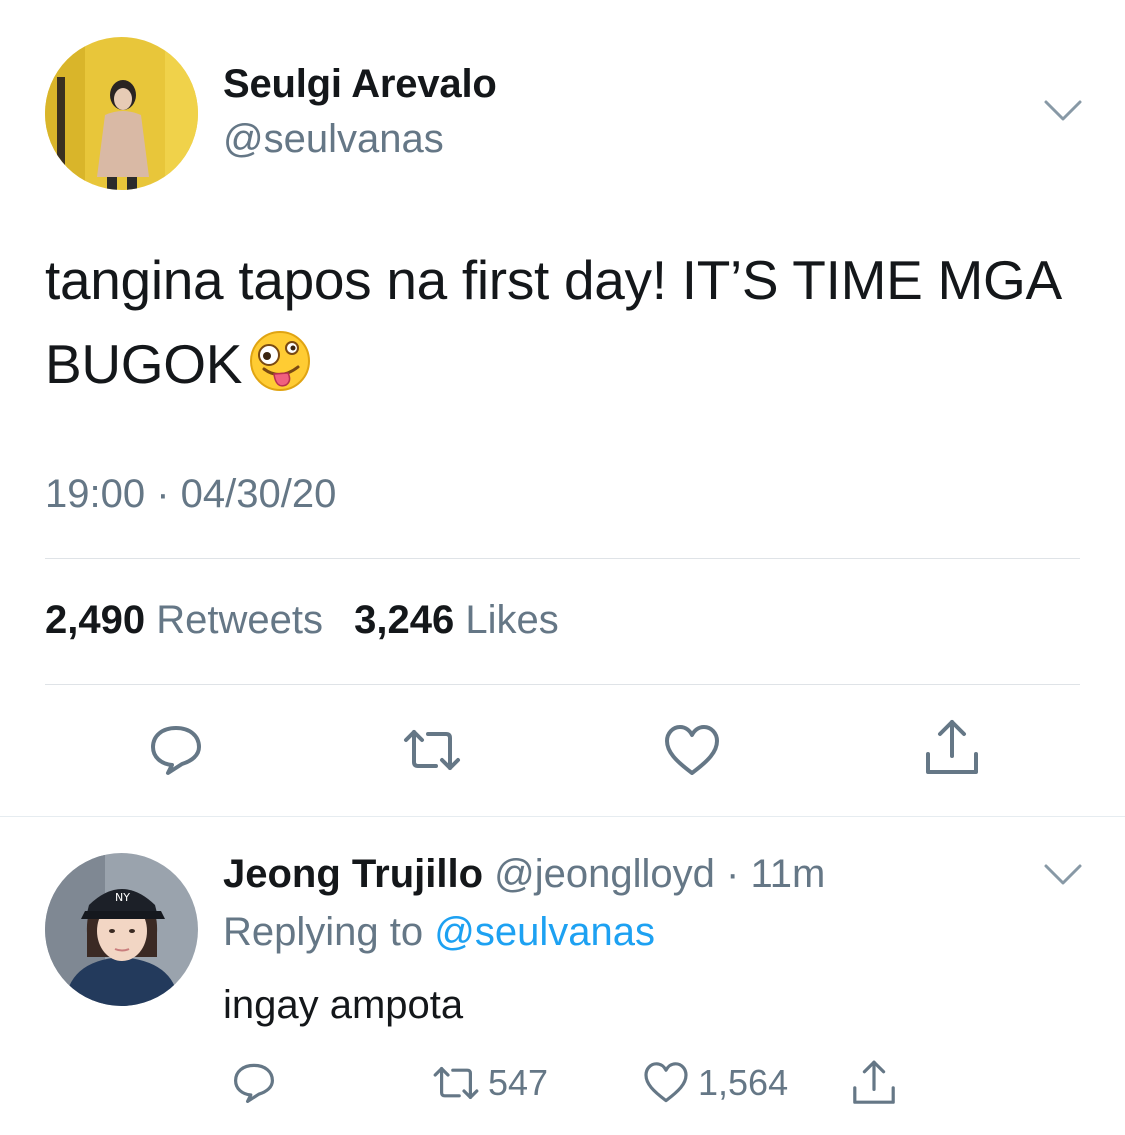 This screenshot has width=1125, height=1135. What do you see at coordinates (511, 620) in the screenshot?
I see `like-label: Likes` at bounding box center [511, 620].